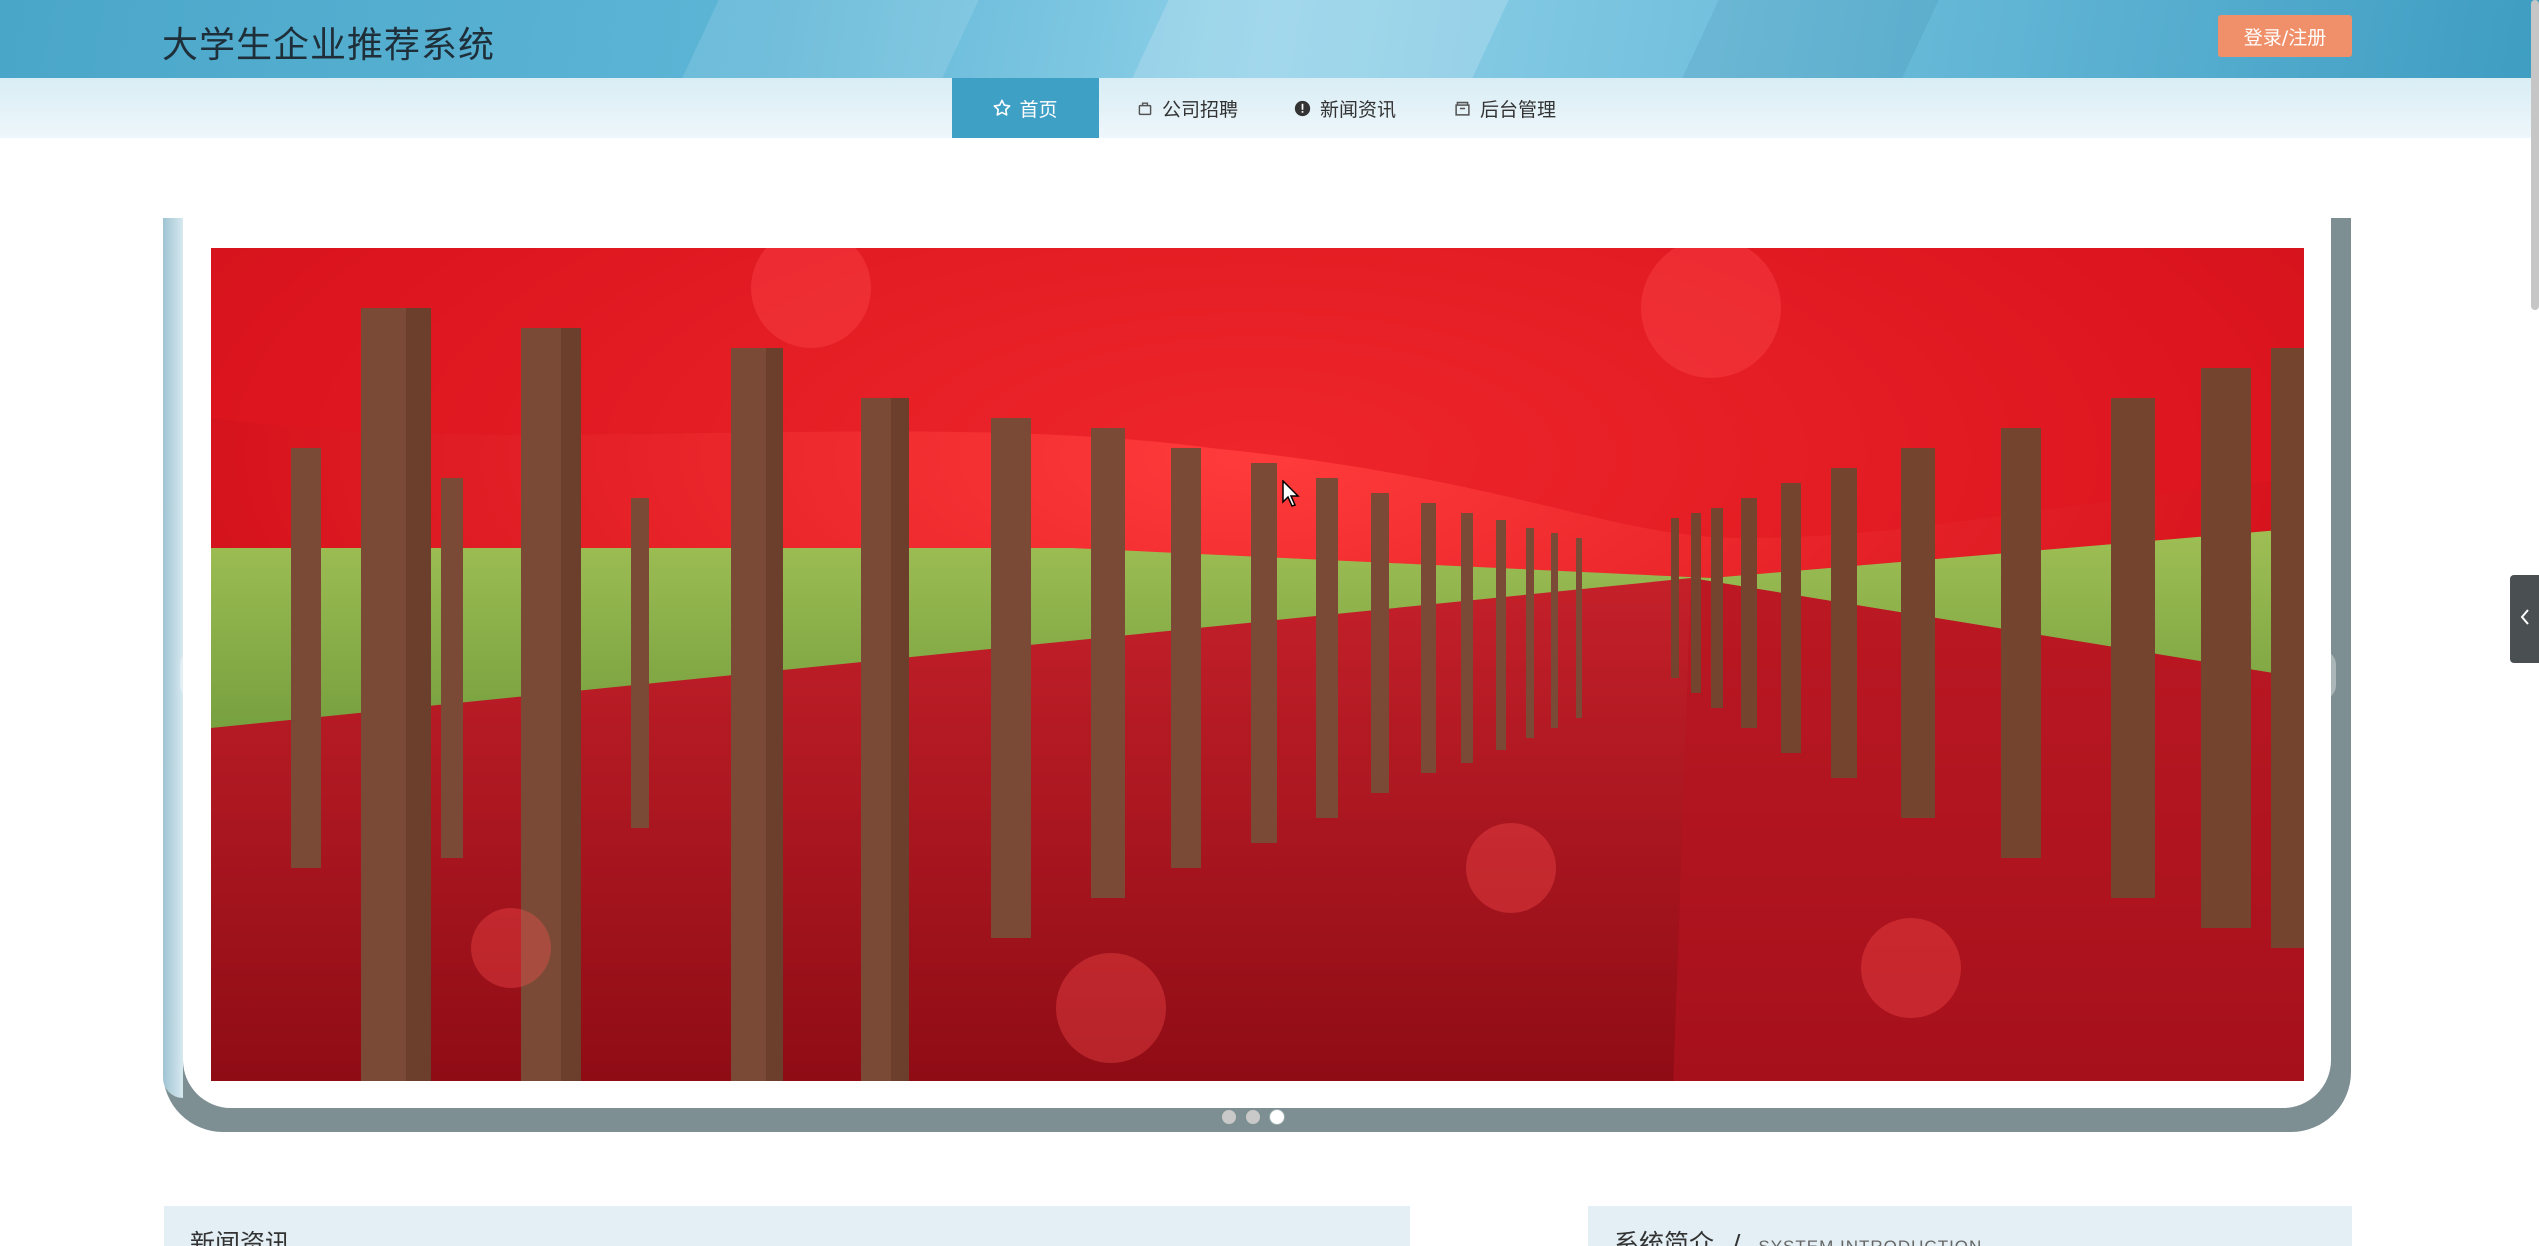 The width and height of the screenshot is (2539, 1246). I want to click on page-scrollbar, so click(2535, 155).